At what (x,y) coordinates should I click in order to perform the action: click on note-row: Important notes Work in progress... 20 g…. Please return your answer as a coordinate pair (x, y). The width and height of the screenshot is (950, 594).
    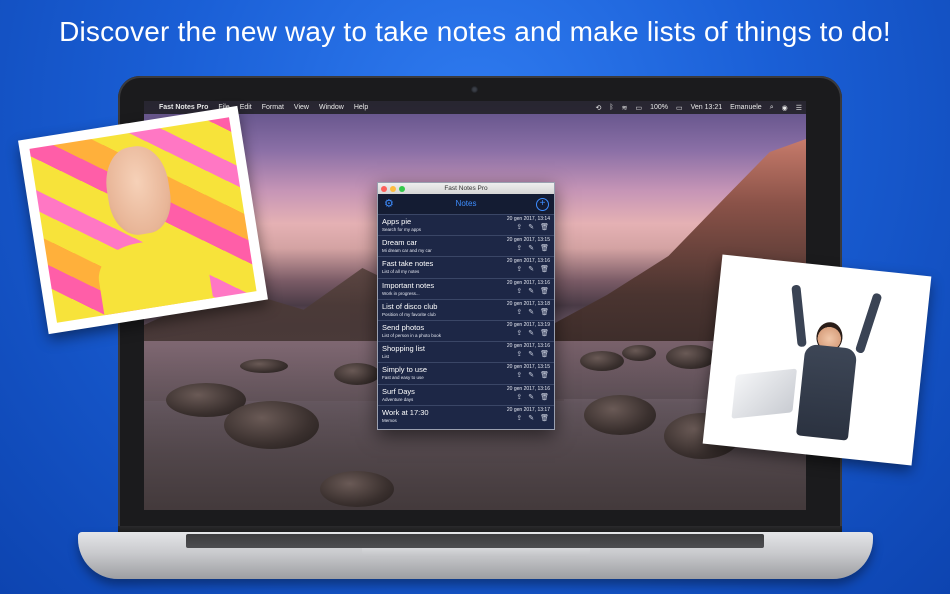
    Looking at the image, I should click on (466, 288).